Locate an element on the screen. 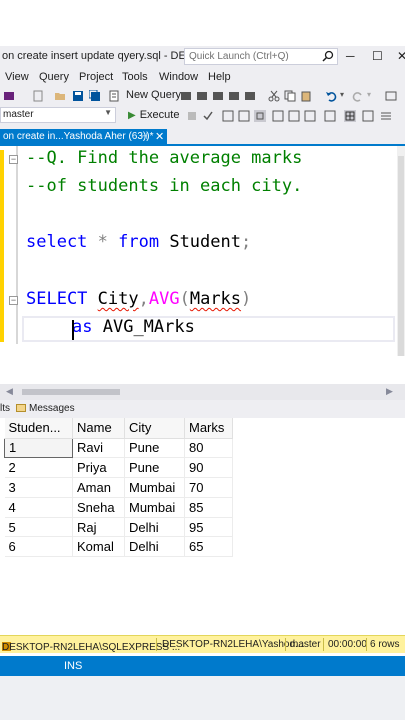 The width and height of the screenshot is (405, 720). redo-dropdown-icon: ▾ is located at coordinates (369, 94).